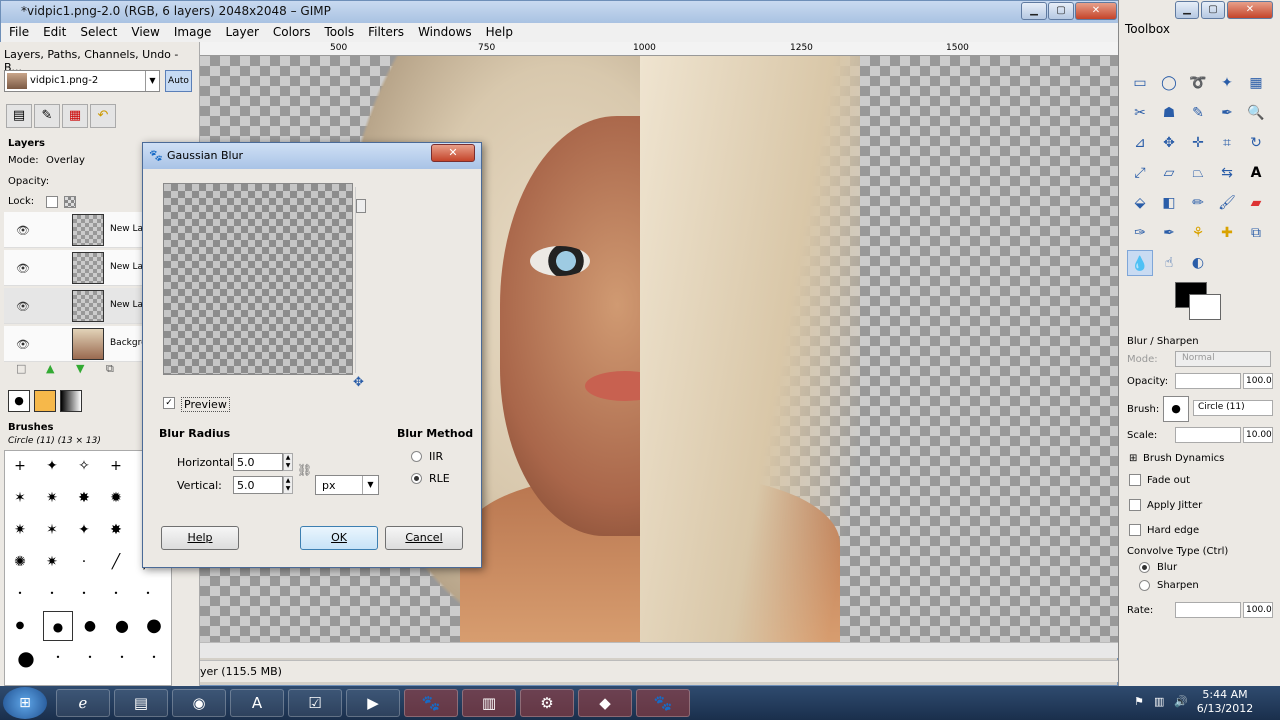  What do you see at coordinates (84, 466) in the screenshot?
I see `brush-item: ✧` at bounding box center [84, 466].